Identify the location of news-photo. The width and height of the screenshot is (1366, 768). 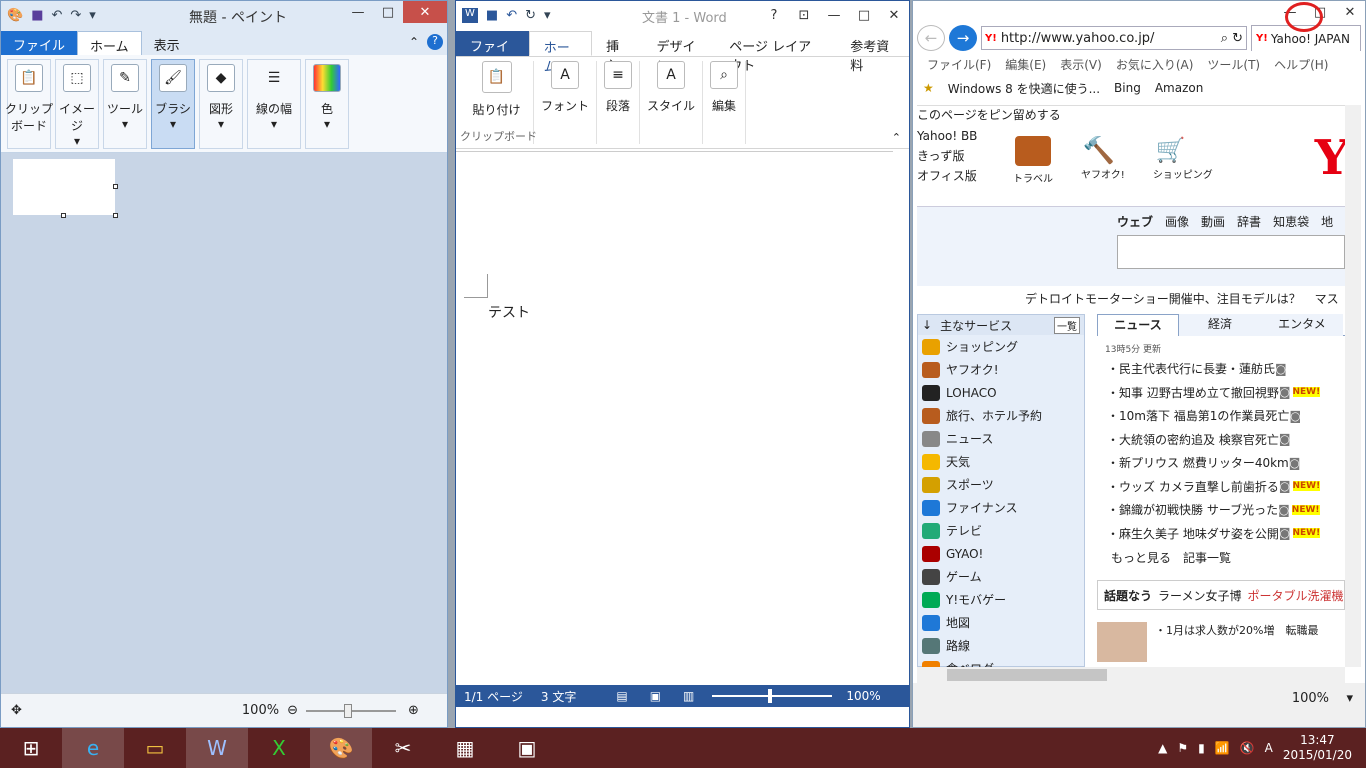
(1122, 642).